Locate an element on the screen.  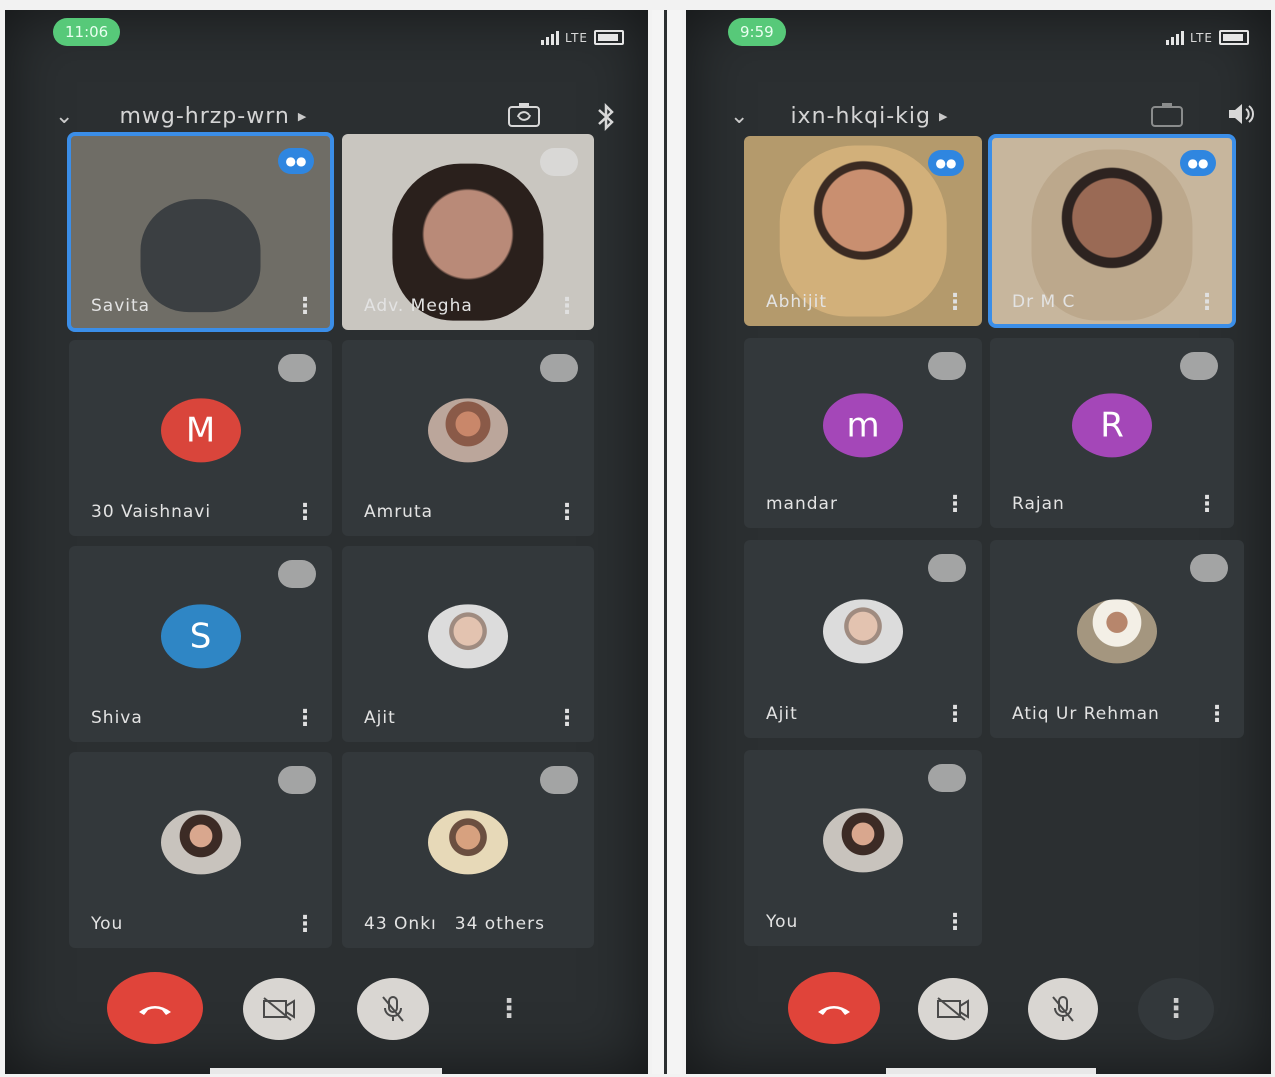
meeting-code: ixn-hkqi-kig is located at coordinates (860, 116).